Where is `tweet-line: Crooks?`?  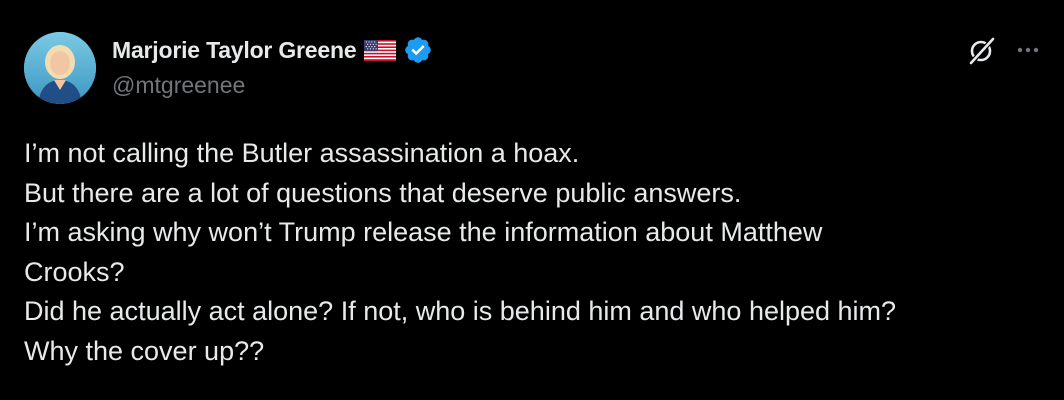
tweet-line: Crooks? is located at coordinates (74, 271).